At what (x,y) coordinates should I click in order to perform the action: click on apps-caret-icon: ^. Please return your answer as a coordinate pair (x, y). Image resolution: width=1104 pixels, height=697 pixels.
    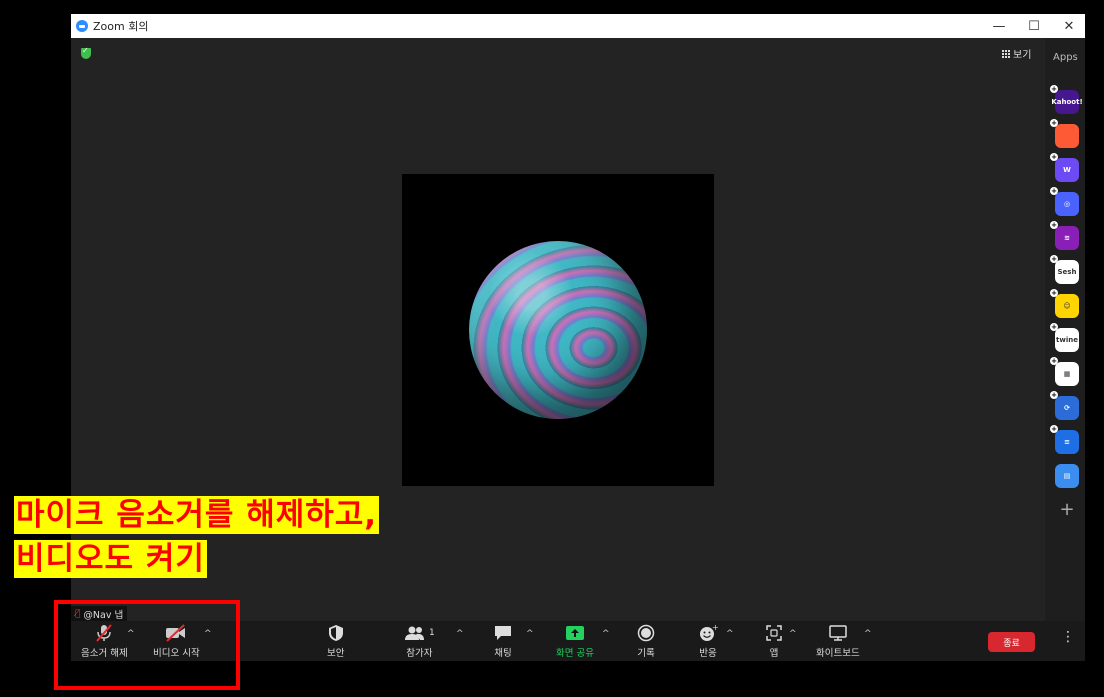
    Looking at the image, I should click on (793, 634).